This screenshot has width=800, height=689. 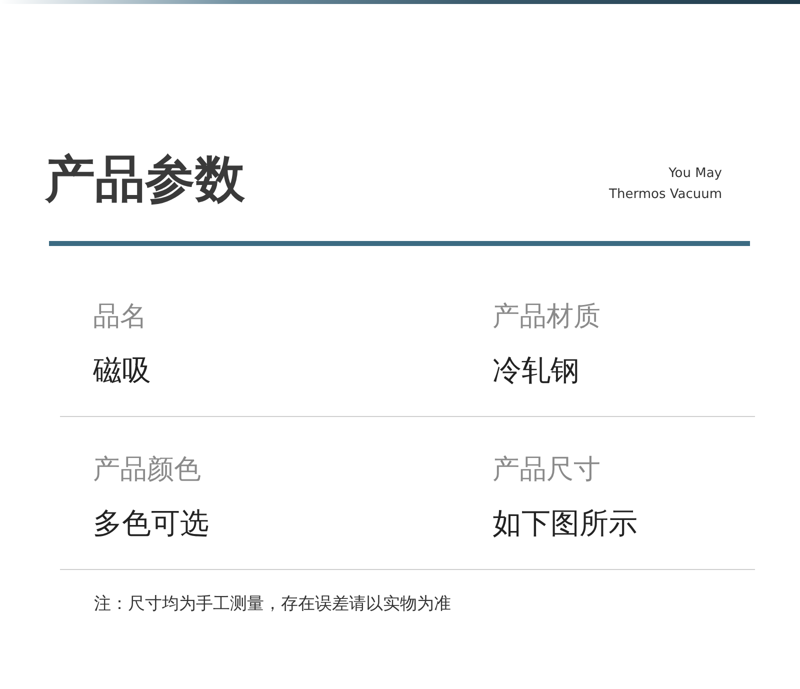 What do you see at coordinates (695, 174) in the screenshot?
I see `subtitle-text: You May` at bounding box center [695, 174].